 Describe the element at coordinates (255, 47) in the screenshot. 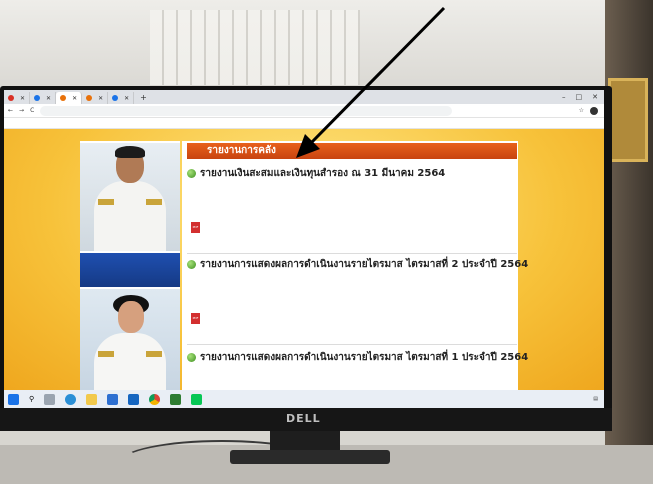

I see `background-window` at that location.